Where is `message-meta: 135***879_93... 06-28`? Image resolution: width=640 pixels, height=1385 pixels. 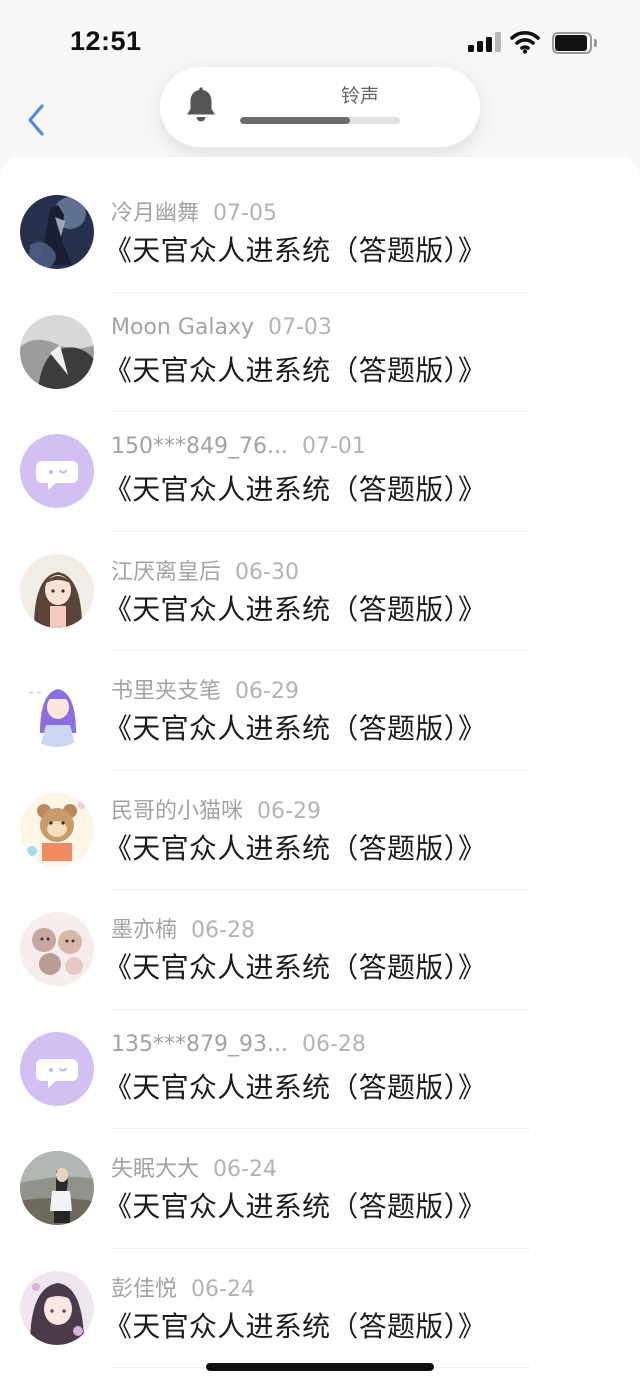
message-meta: 135***879_93... 06-28 is located at coordinates (238, 1044).